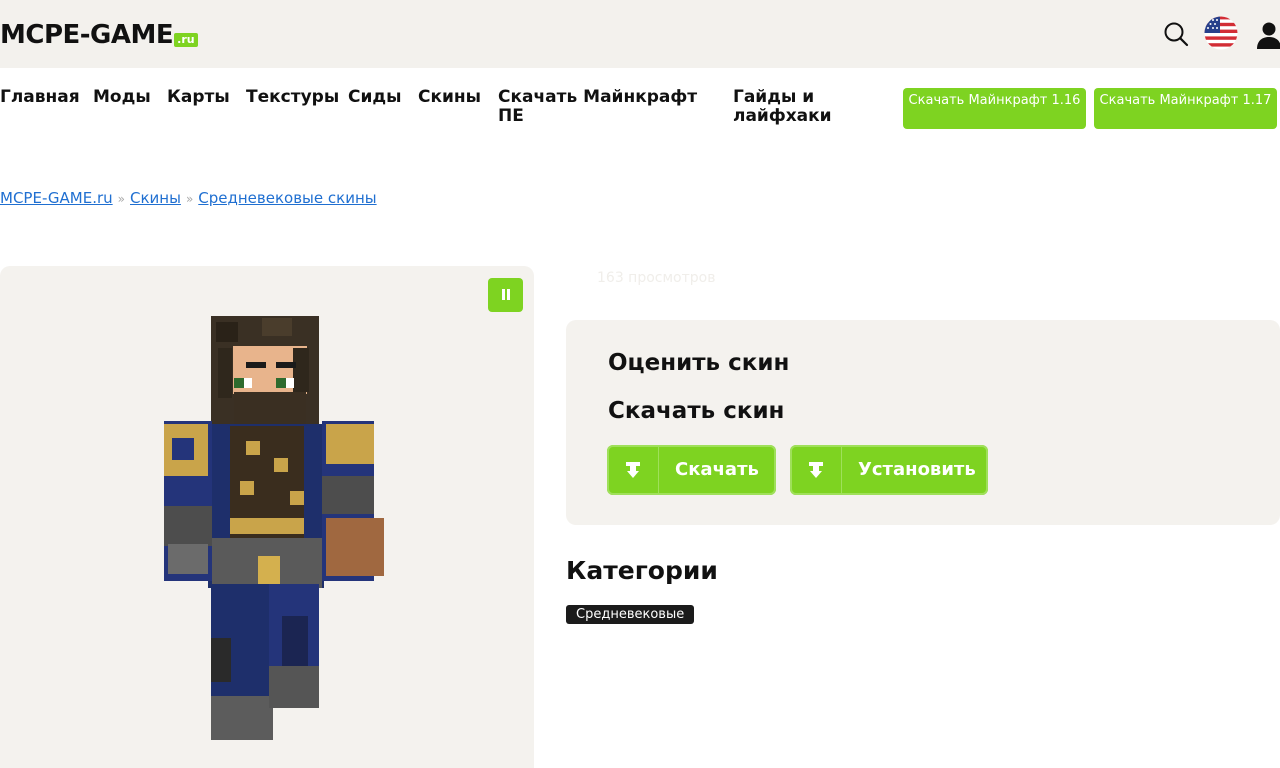 The width and height of the screenshot is (1280, 768). I want to click on site-logo: MCPE-GAME .ru, so click(99, 35).